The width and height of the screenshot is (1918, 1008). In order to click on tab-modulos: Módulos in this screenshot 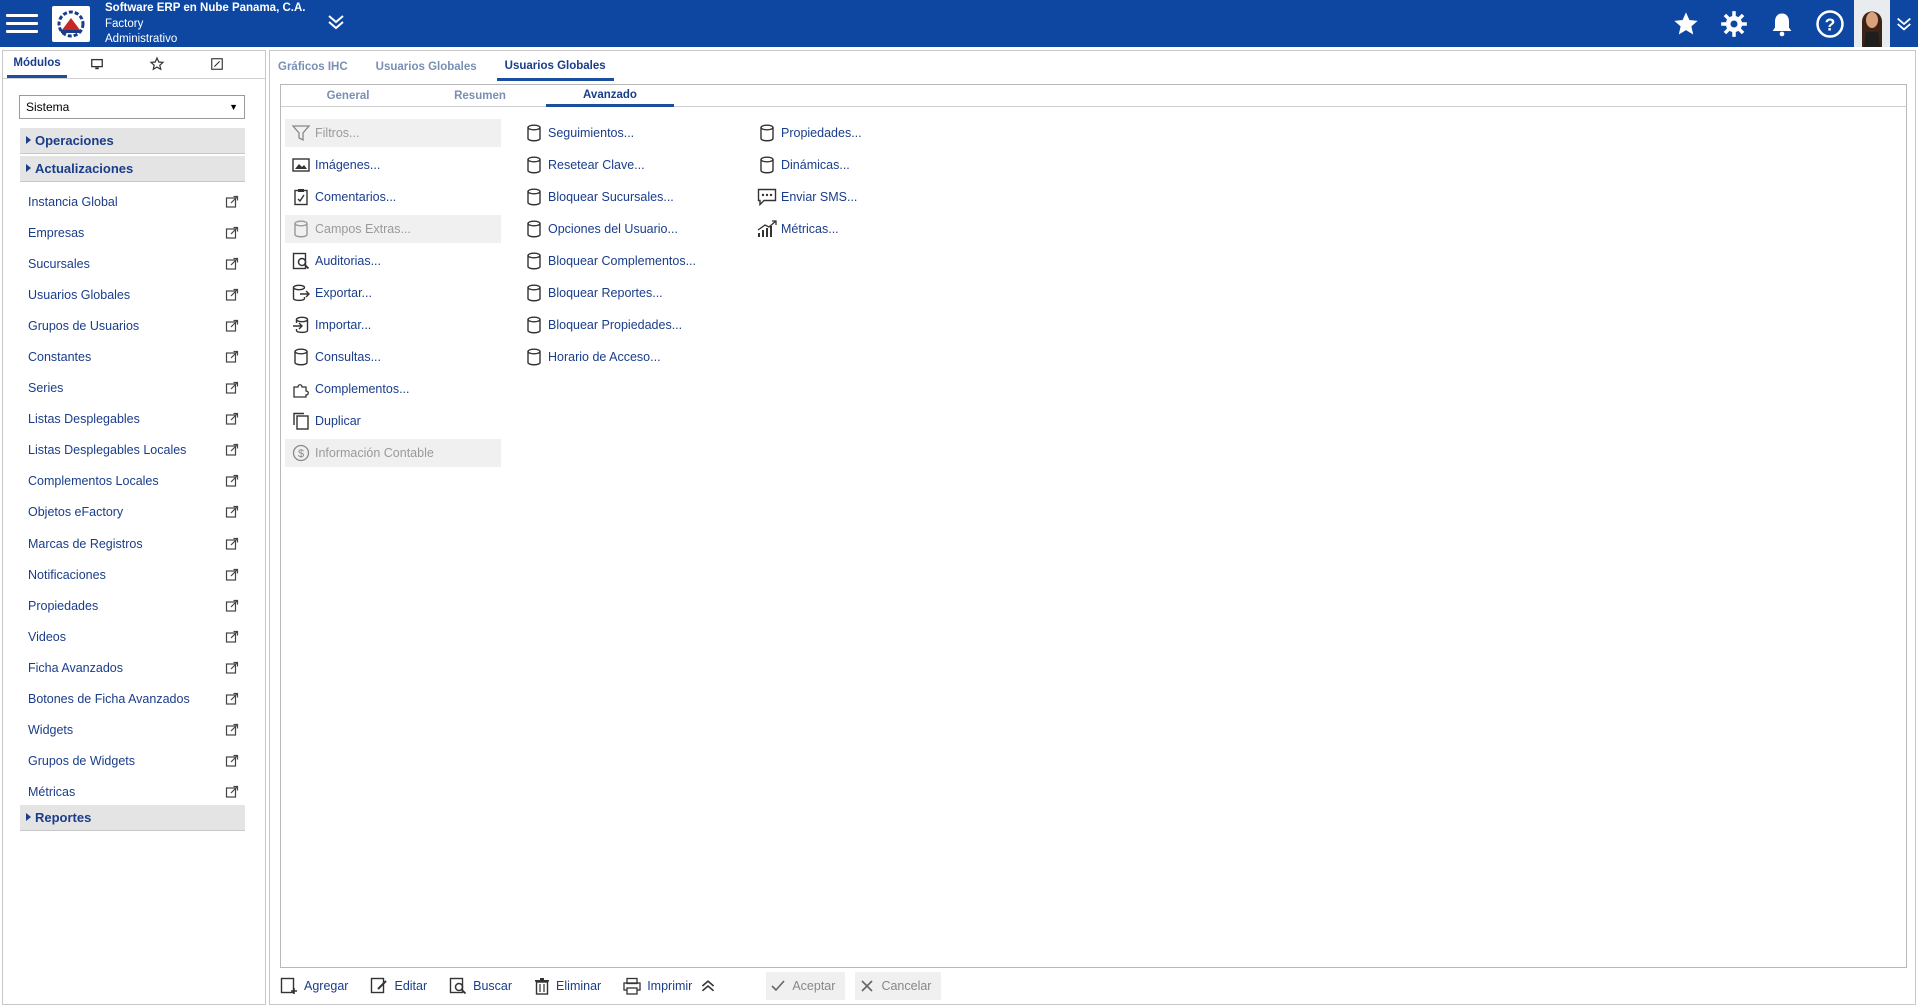, I will do `click(37, 64)`.